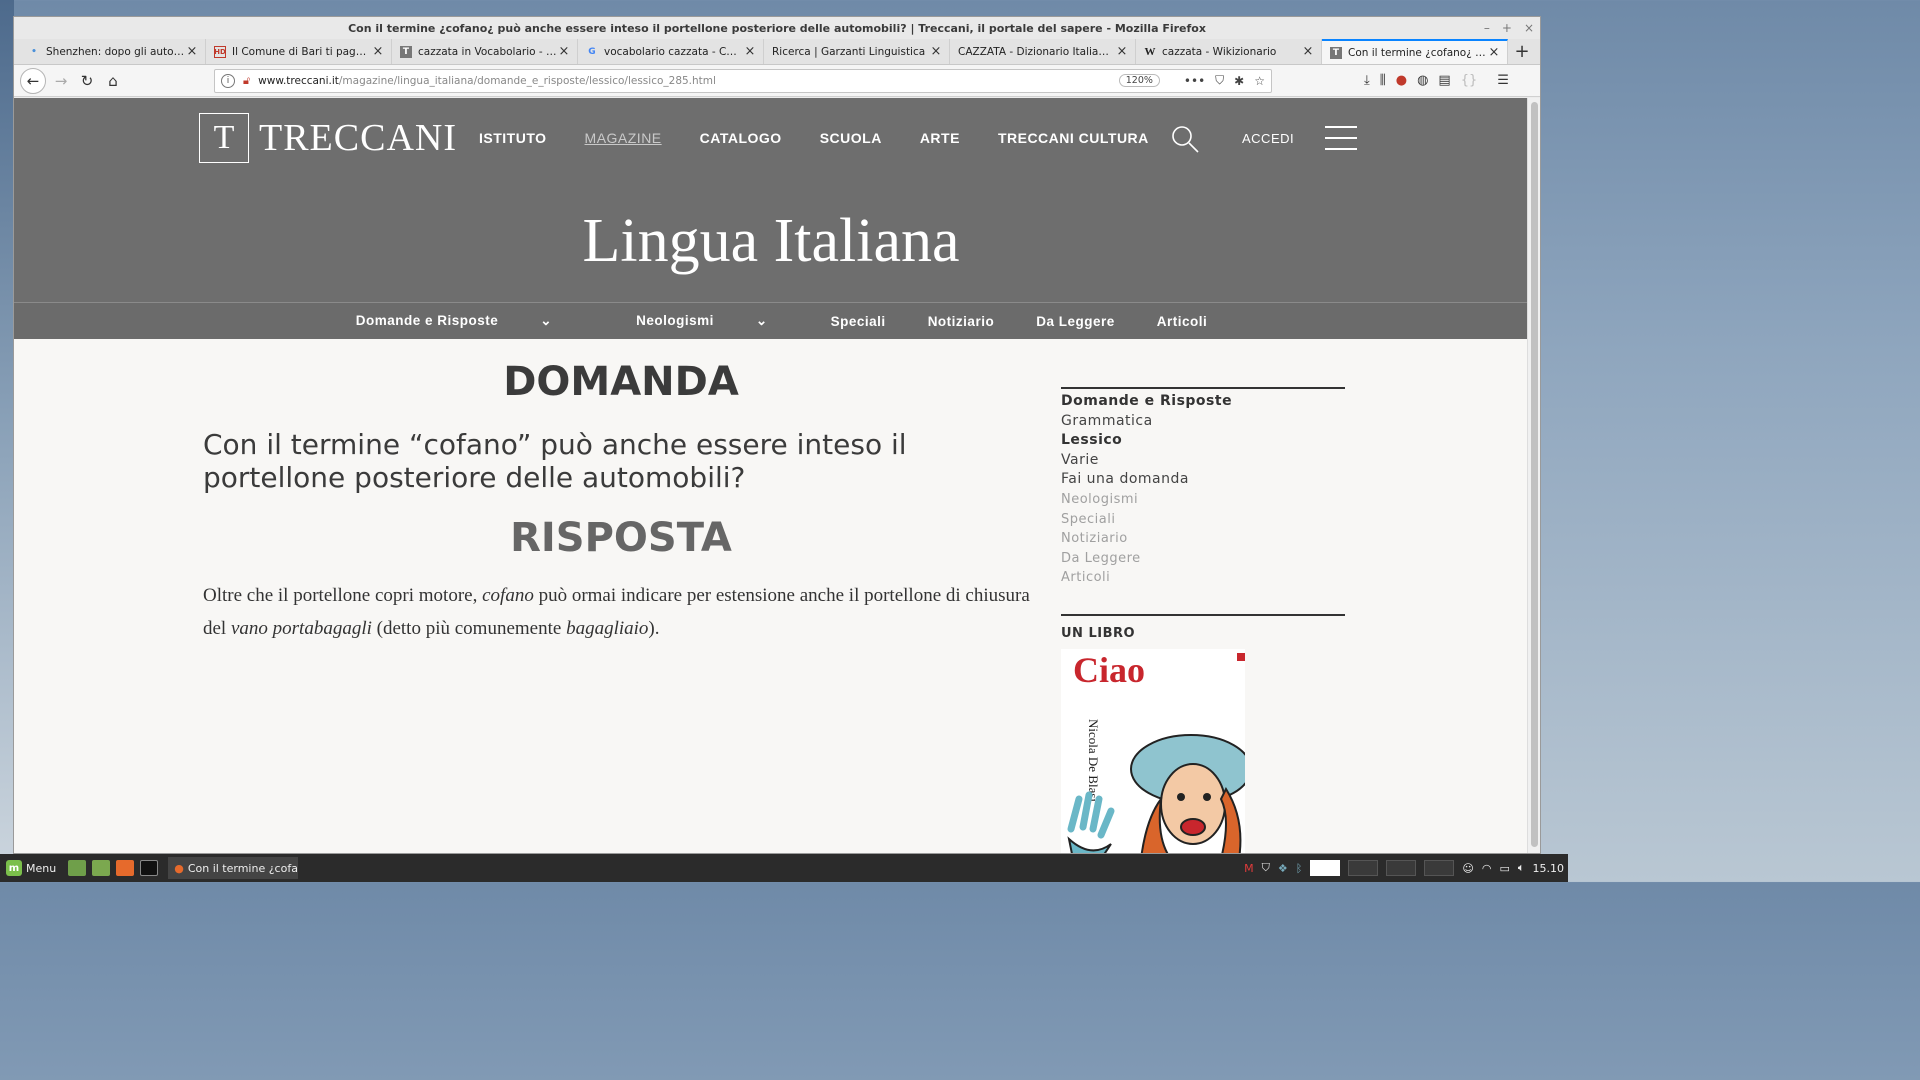  I want to click on forward-button: →, so click(61, 81).